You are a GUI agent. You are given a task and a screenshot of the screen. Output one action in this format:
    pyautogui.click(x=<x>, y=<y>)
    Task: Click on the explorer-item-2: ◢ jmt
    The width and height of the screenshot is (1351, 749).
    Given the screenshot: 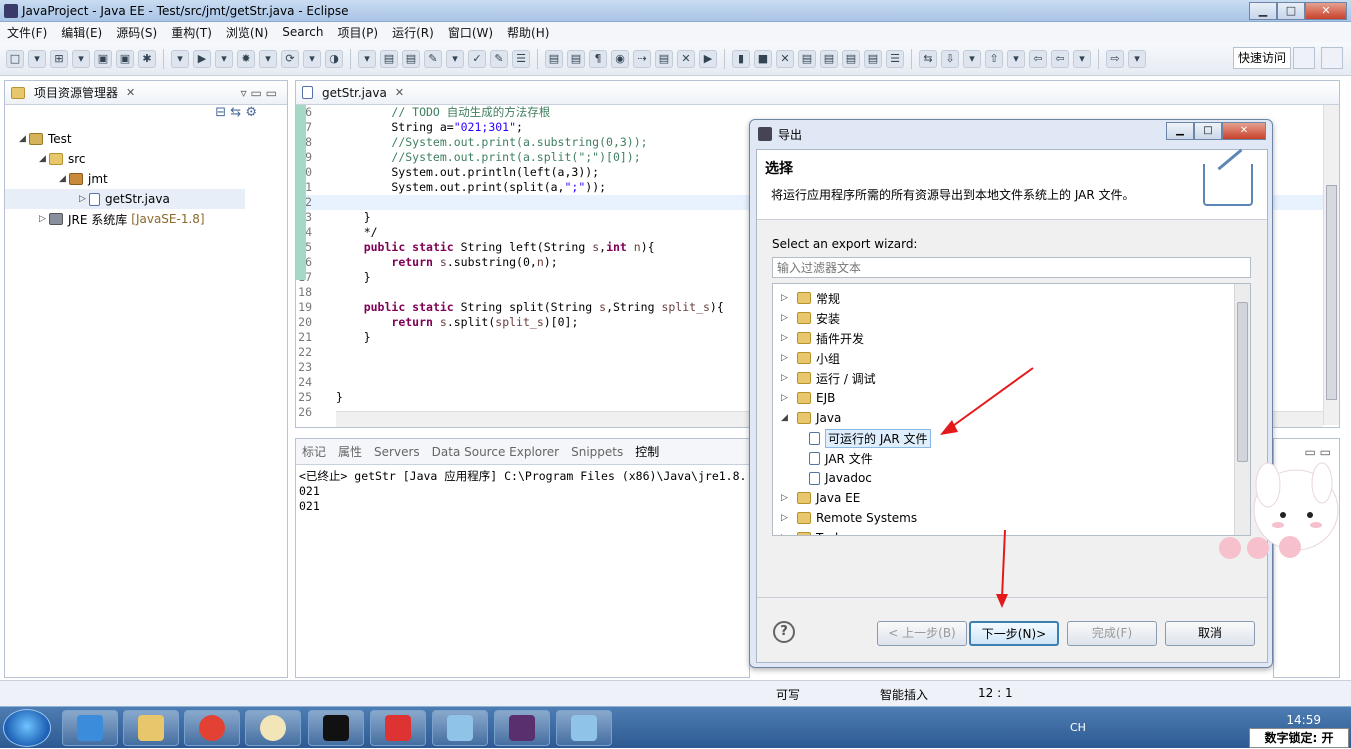 What is the action you would take?
    pyautogui.click(x=146, y=179)
    